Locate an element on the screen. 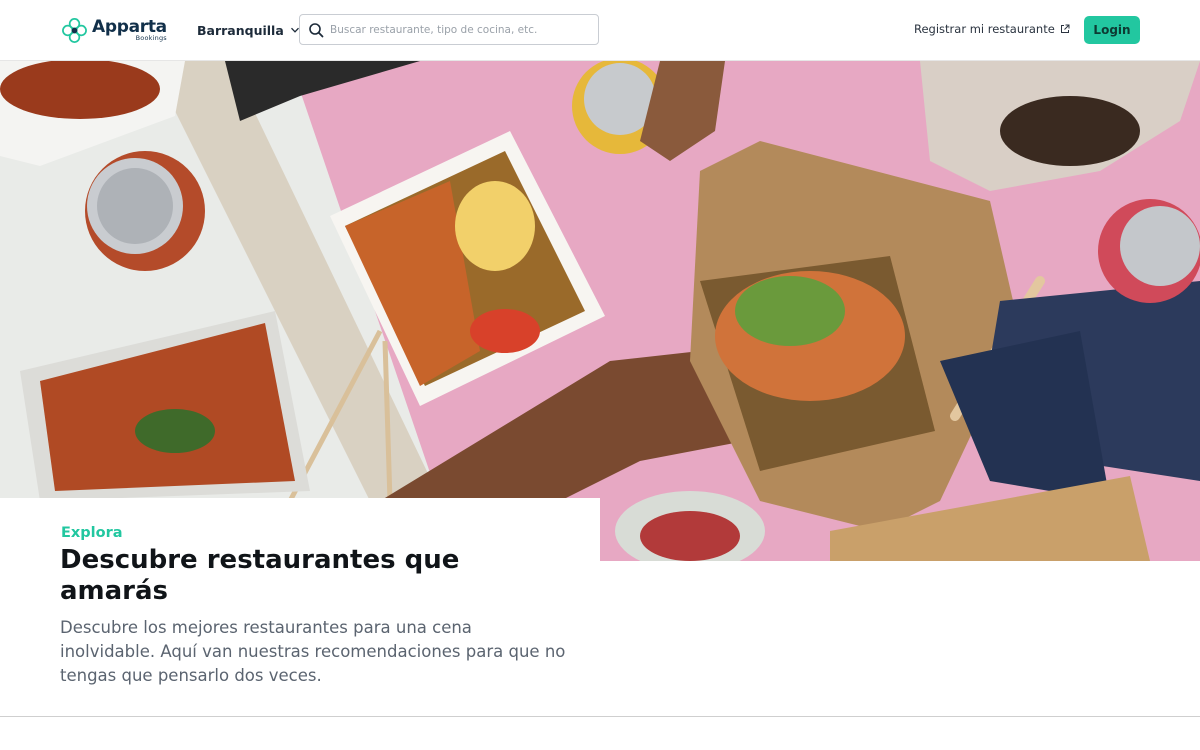 The width and height of the screenshot is (1200, 750). register-restaurant-link: Registrar mi restaurante is located at coordinates (992, 29).